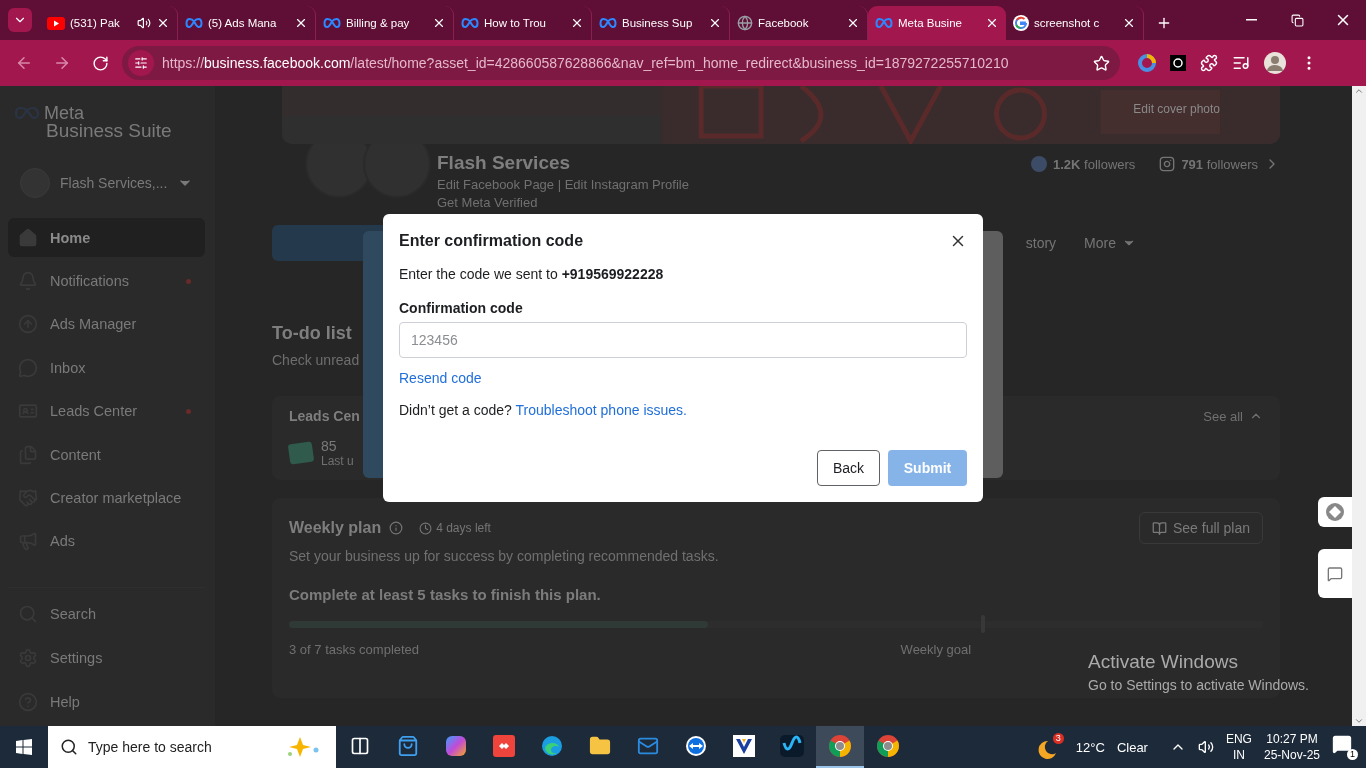 The image size is (1366, 768). What do you see at coordinates (106, 454) in the screenshot?
I see `nav-item: Content` at bounding box center [106, 454].